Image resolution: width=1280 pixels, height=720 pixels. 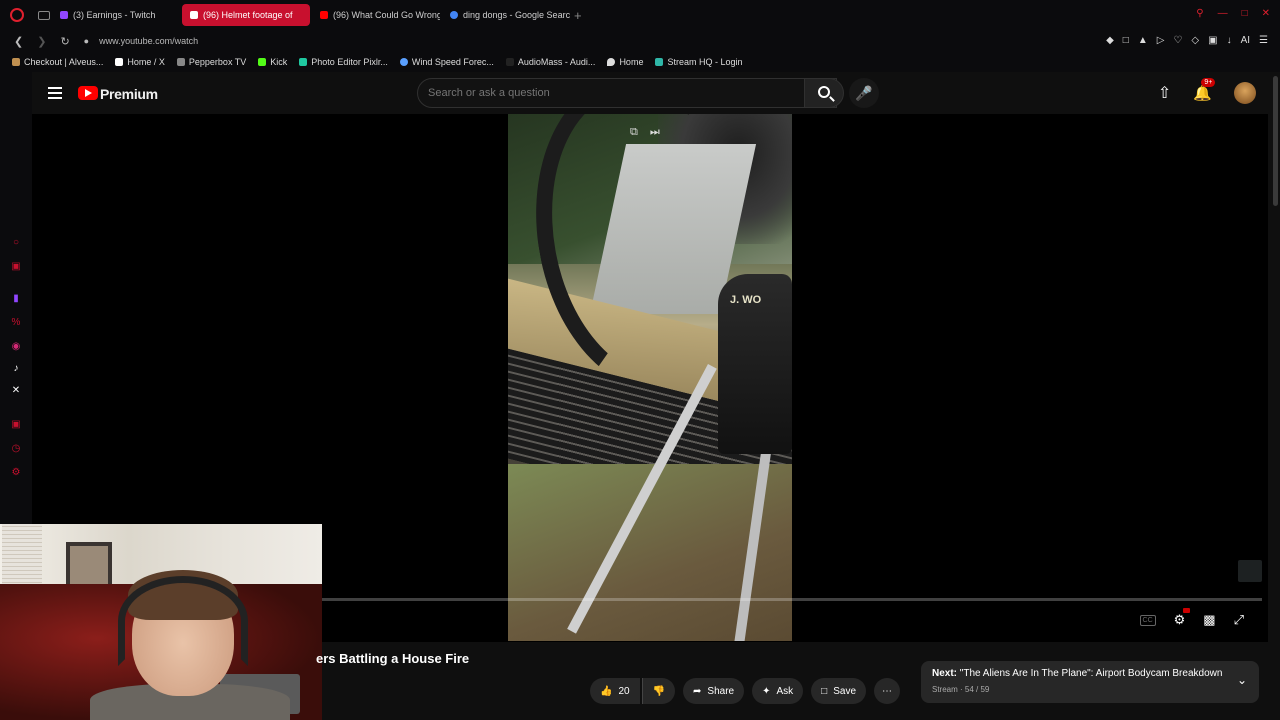 I want to click on like-count: 20, so click(x=624, y=691).